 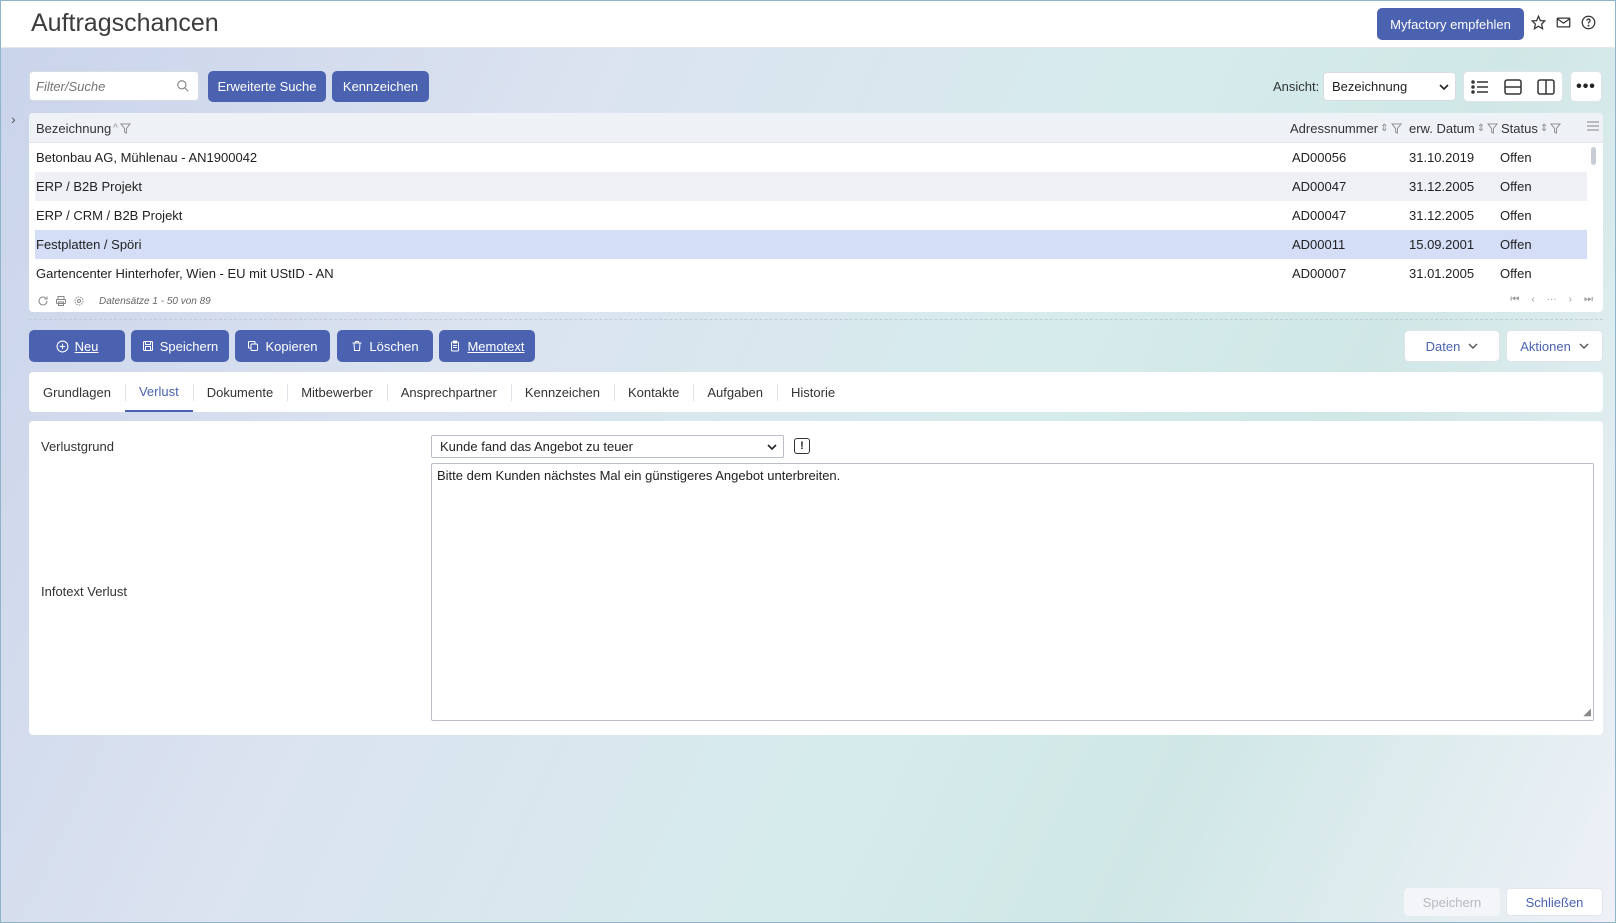 What do you see at coordinates (735, 392) in the screenshot?
I see `tab-aufgaben: Aufgaben` at bounding box center [735, 392].